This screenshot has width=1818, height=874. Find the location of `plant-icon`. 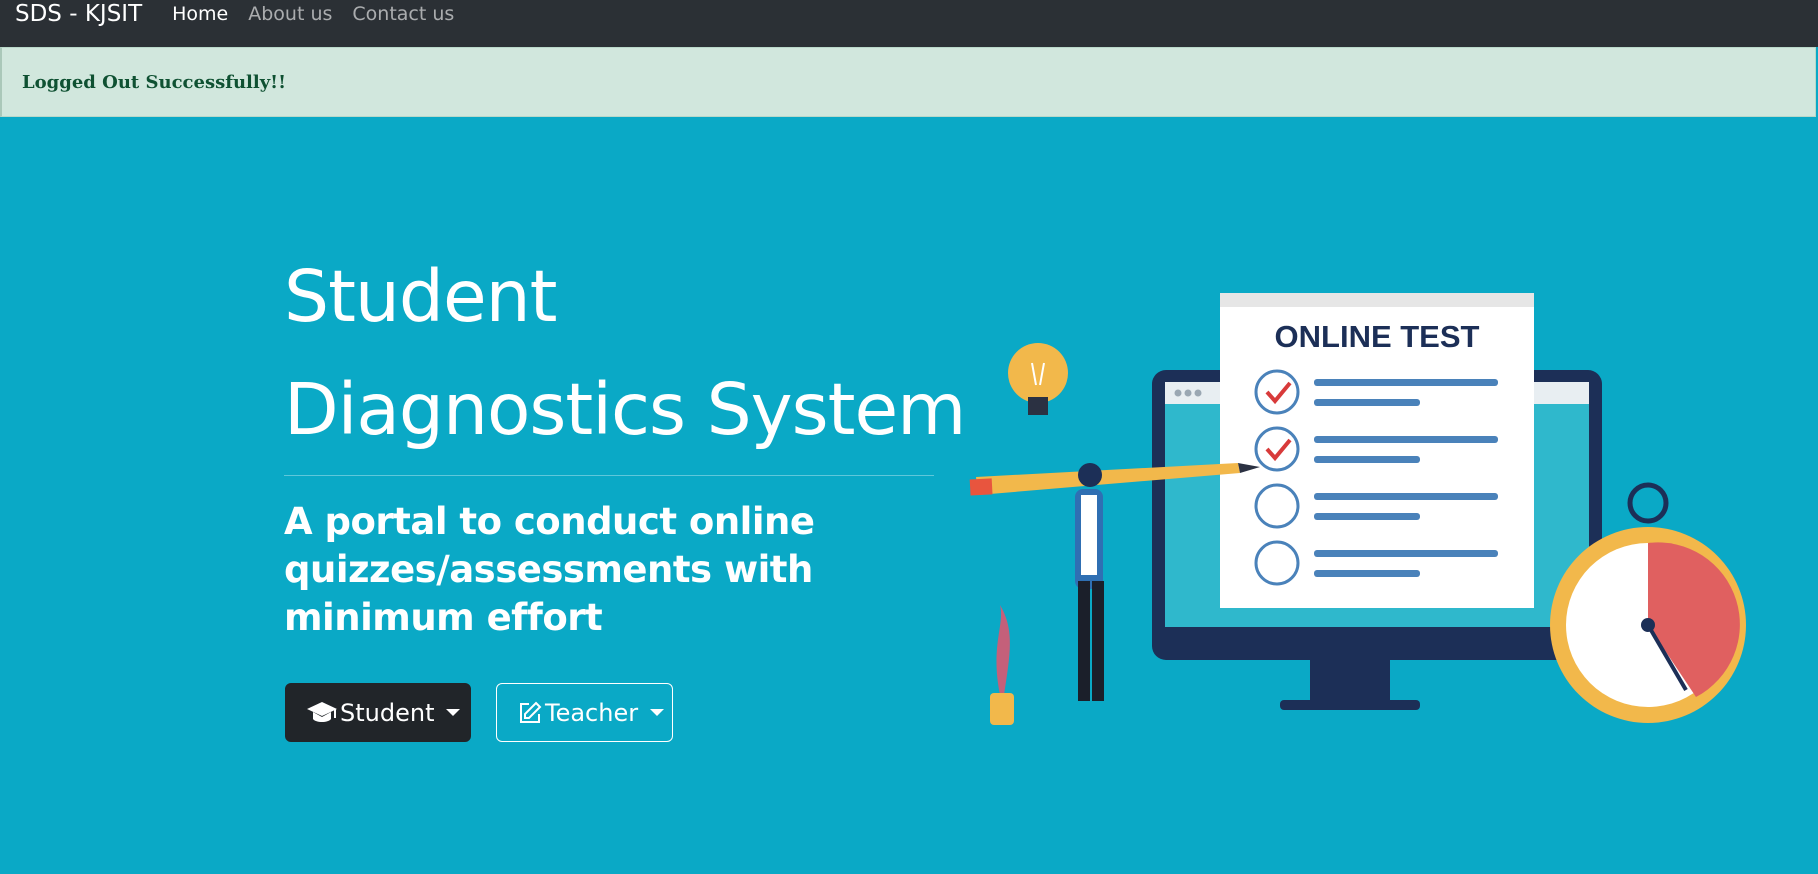

plant-icon is located at coordinates (1002, 665).